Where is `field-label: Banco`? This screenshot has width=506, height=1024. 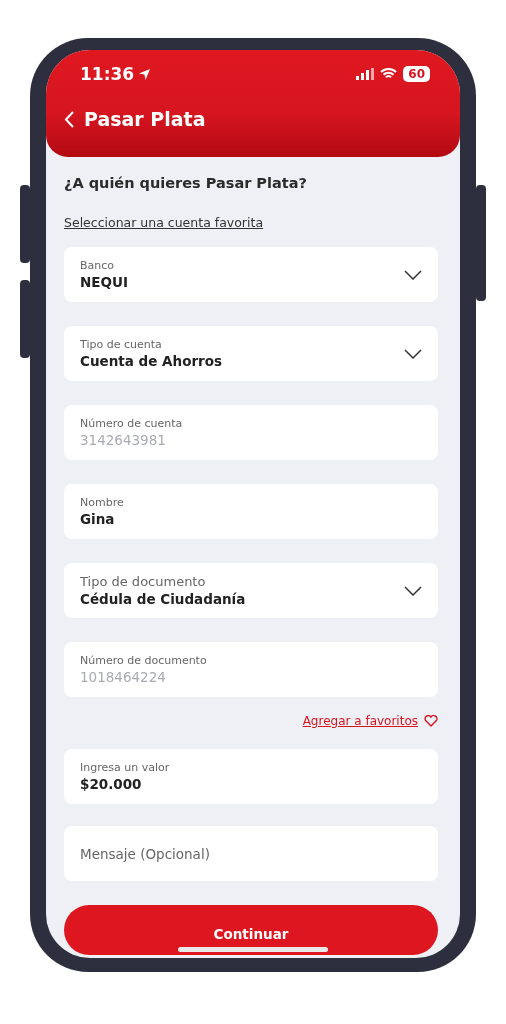
field-label: Banco is located at coordinates (98, 265).